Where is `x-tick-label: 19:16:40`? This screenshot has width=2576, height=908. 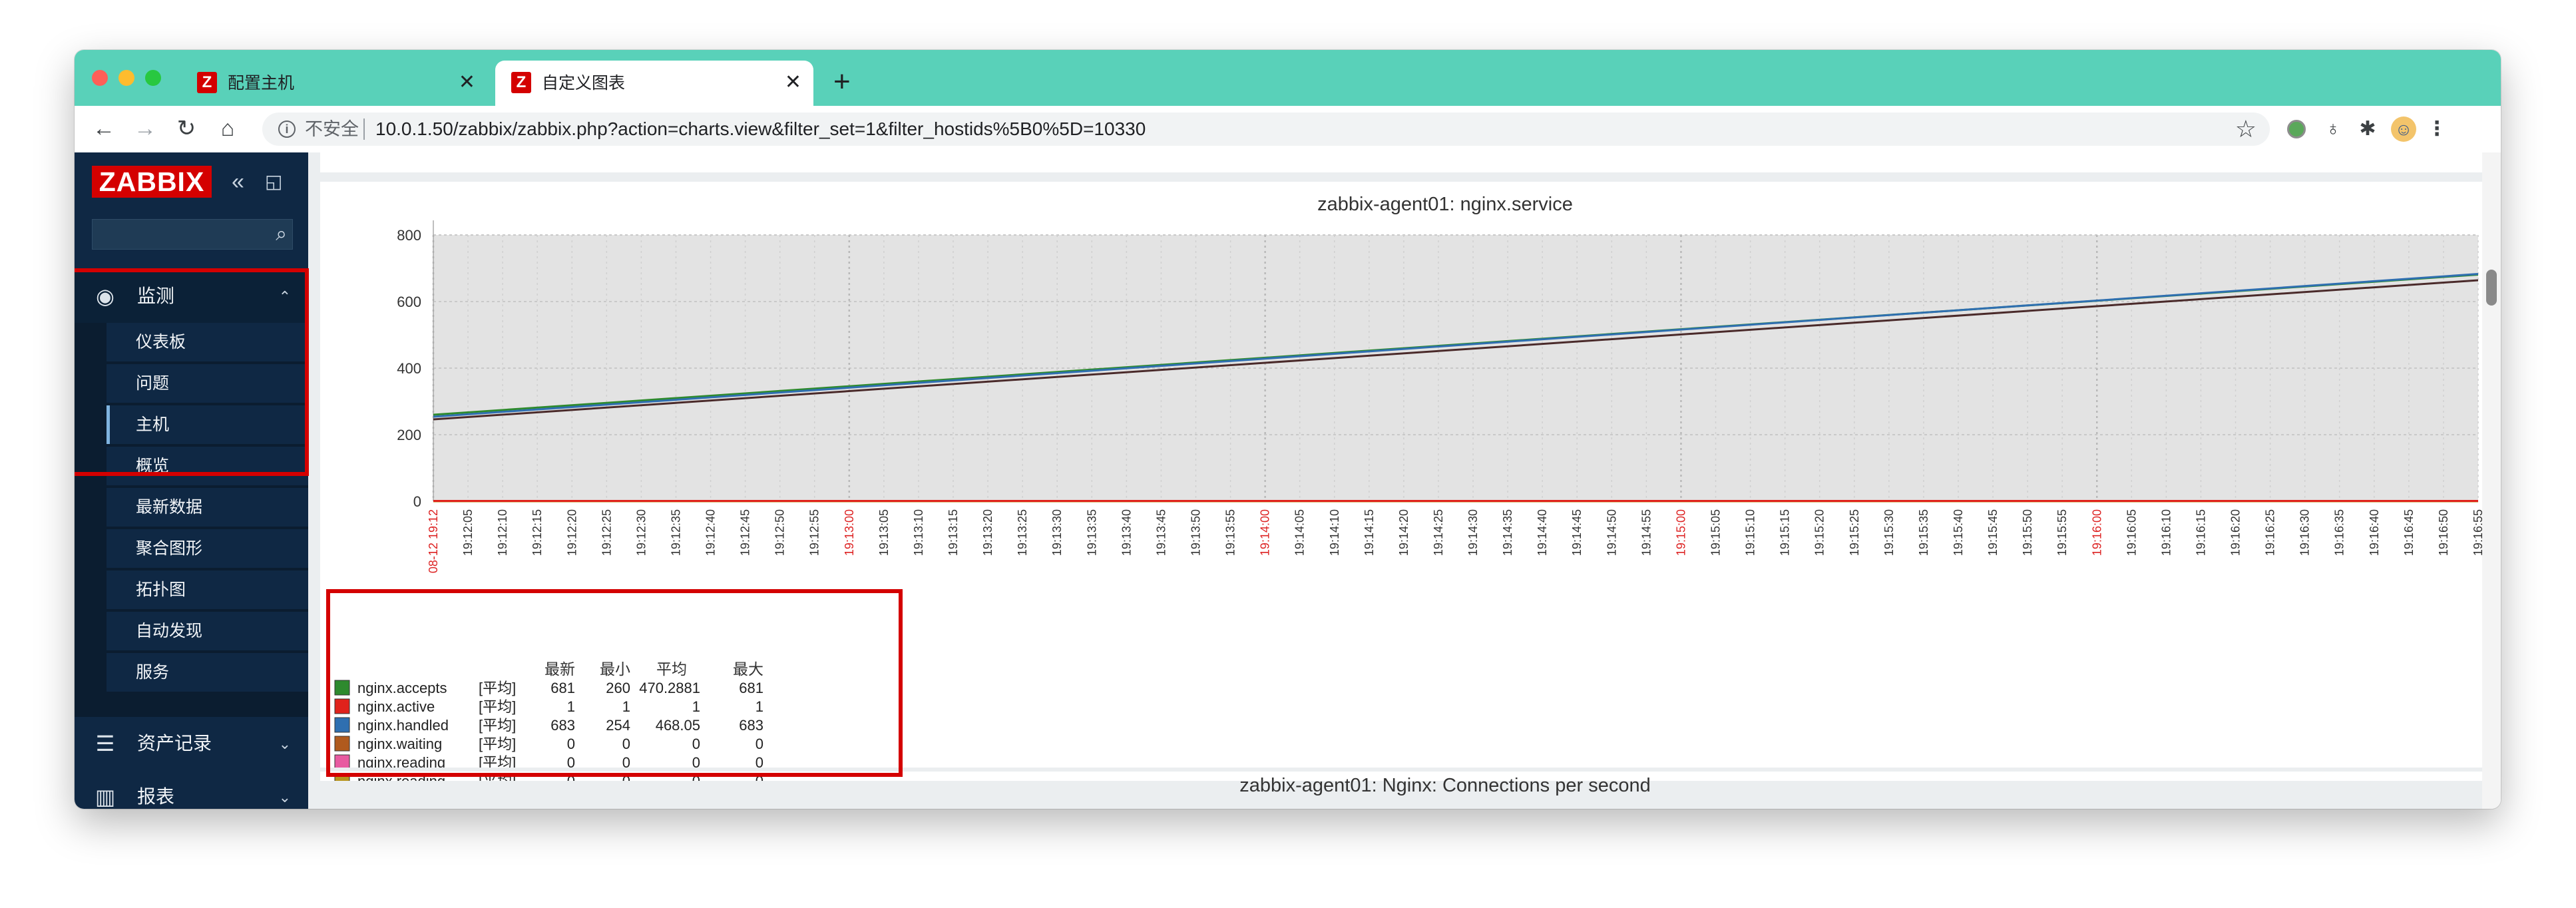 x-tick-label: 19:16:40 is located at coordinates (2374, 532).